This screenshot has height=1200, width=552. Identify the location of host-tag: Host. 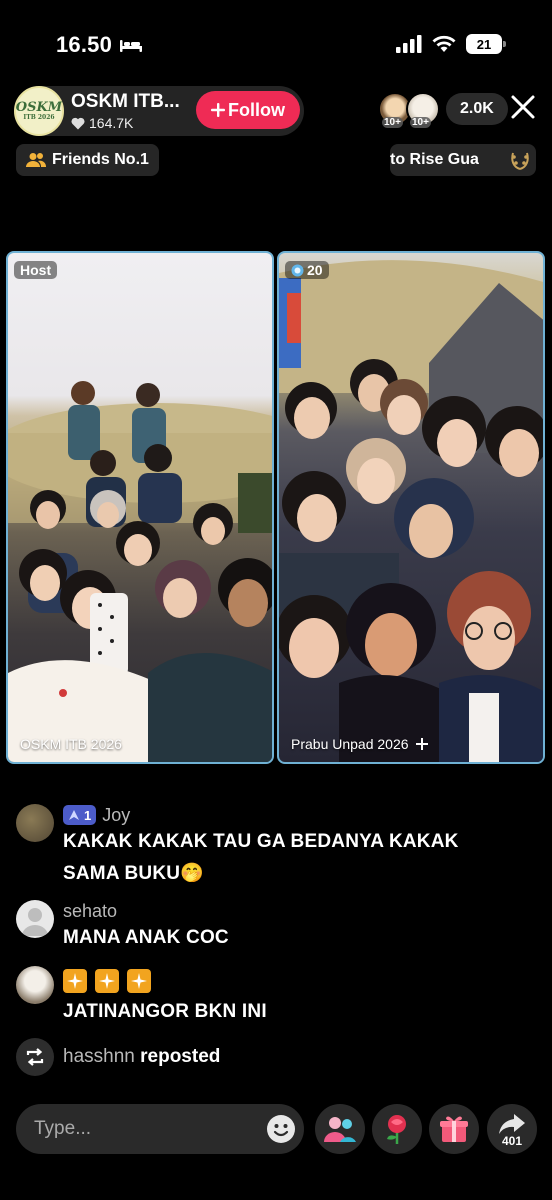
(36, 270).